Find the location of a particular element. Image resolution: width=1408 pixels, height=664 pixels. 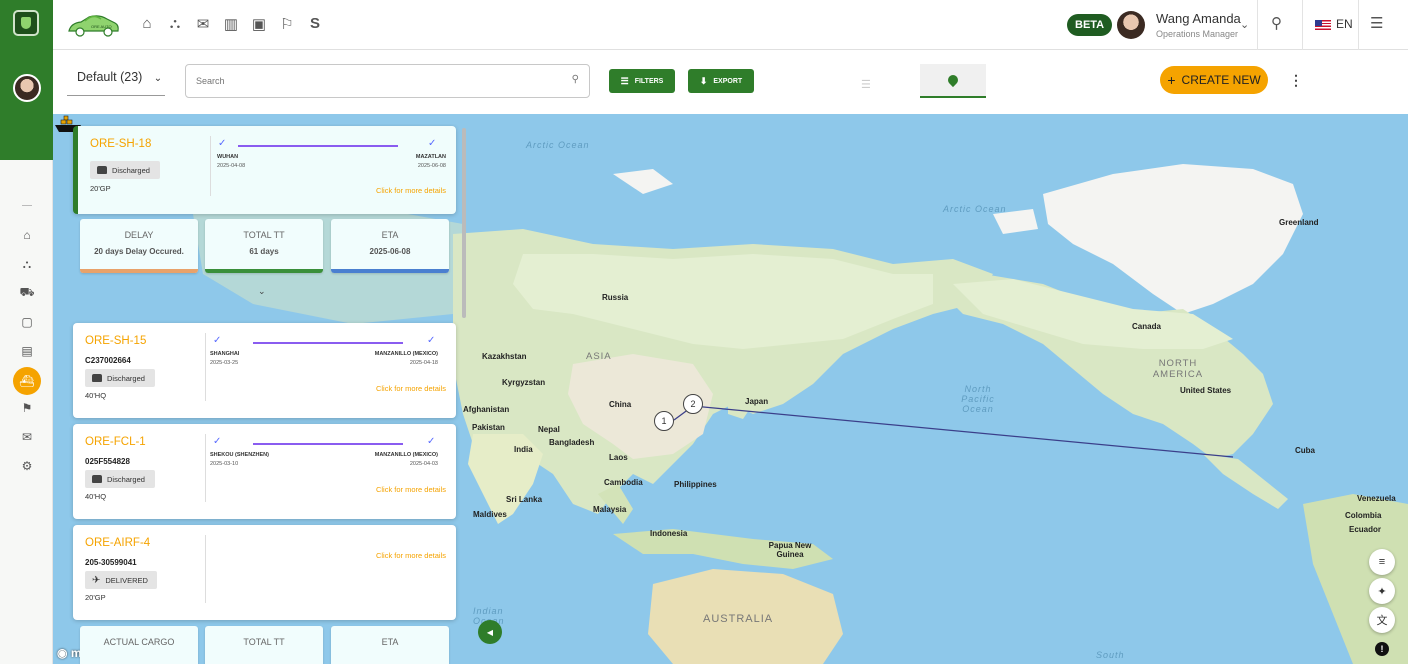

create-new-button: + CREATE NEW is located at coordinates (1214, 80).